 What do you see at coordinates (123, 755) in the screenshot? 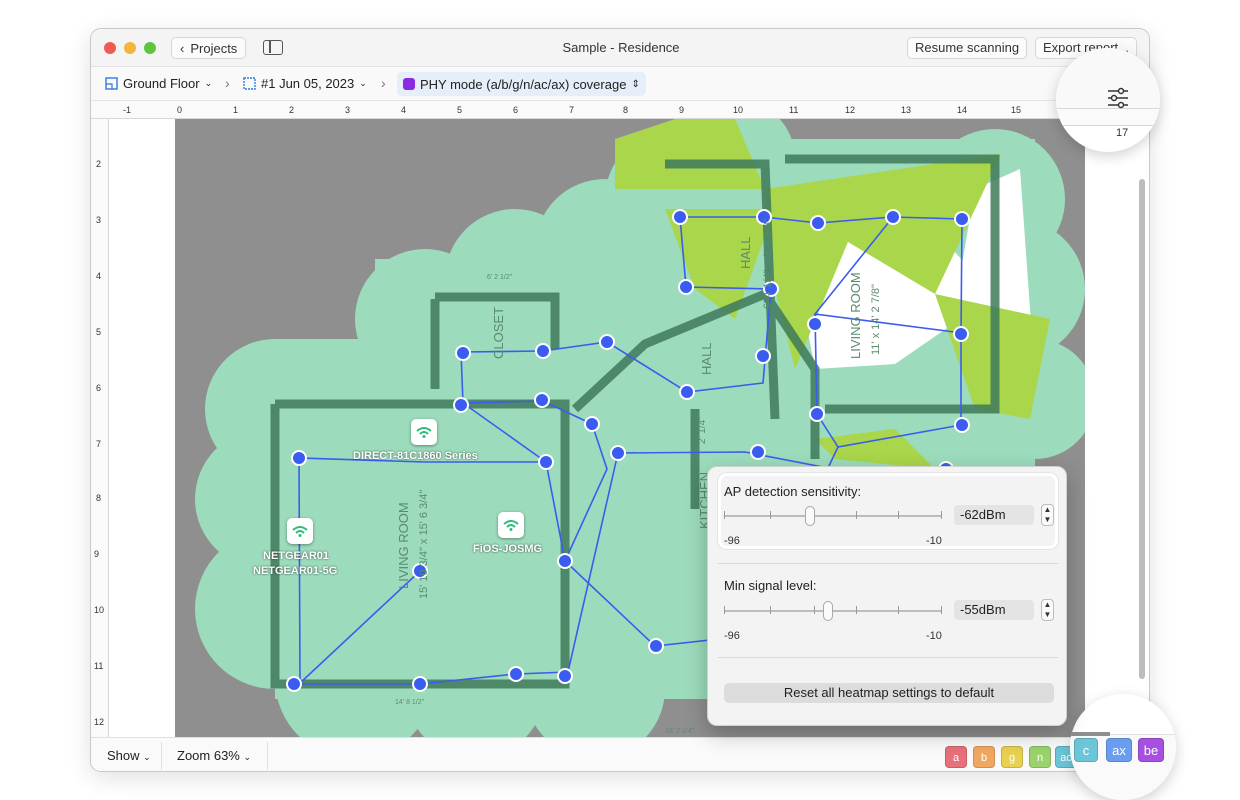
I see `show-label: Show` at bounding box center [123, 755].